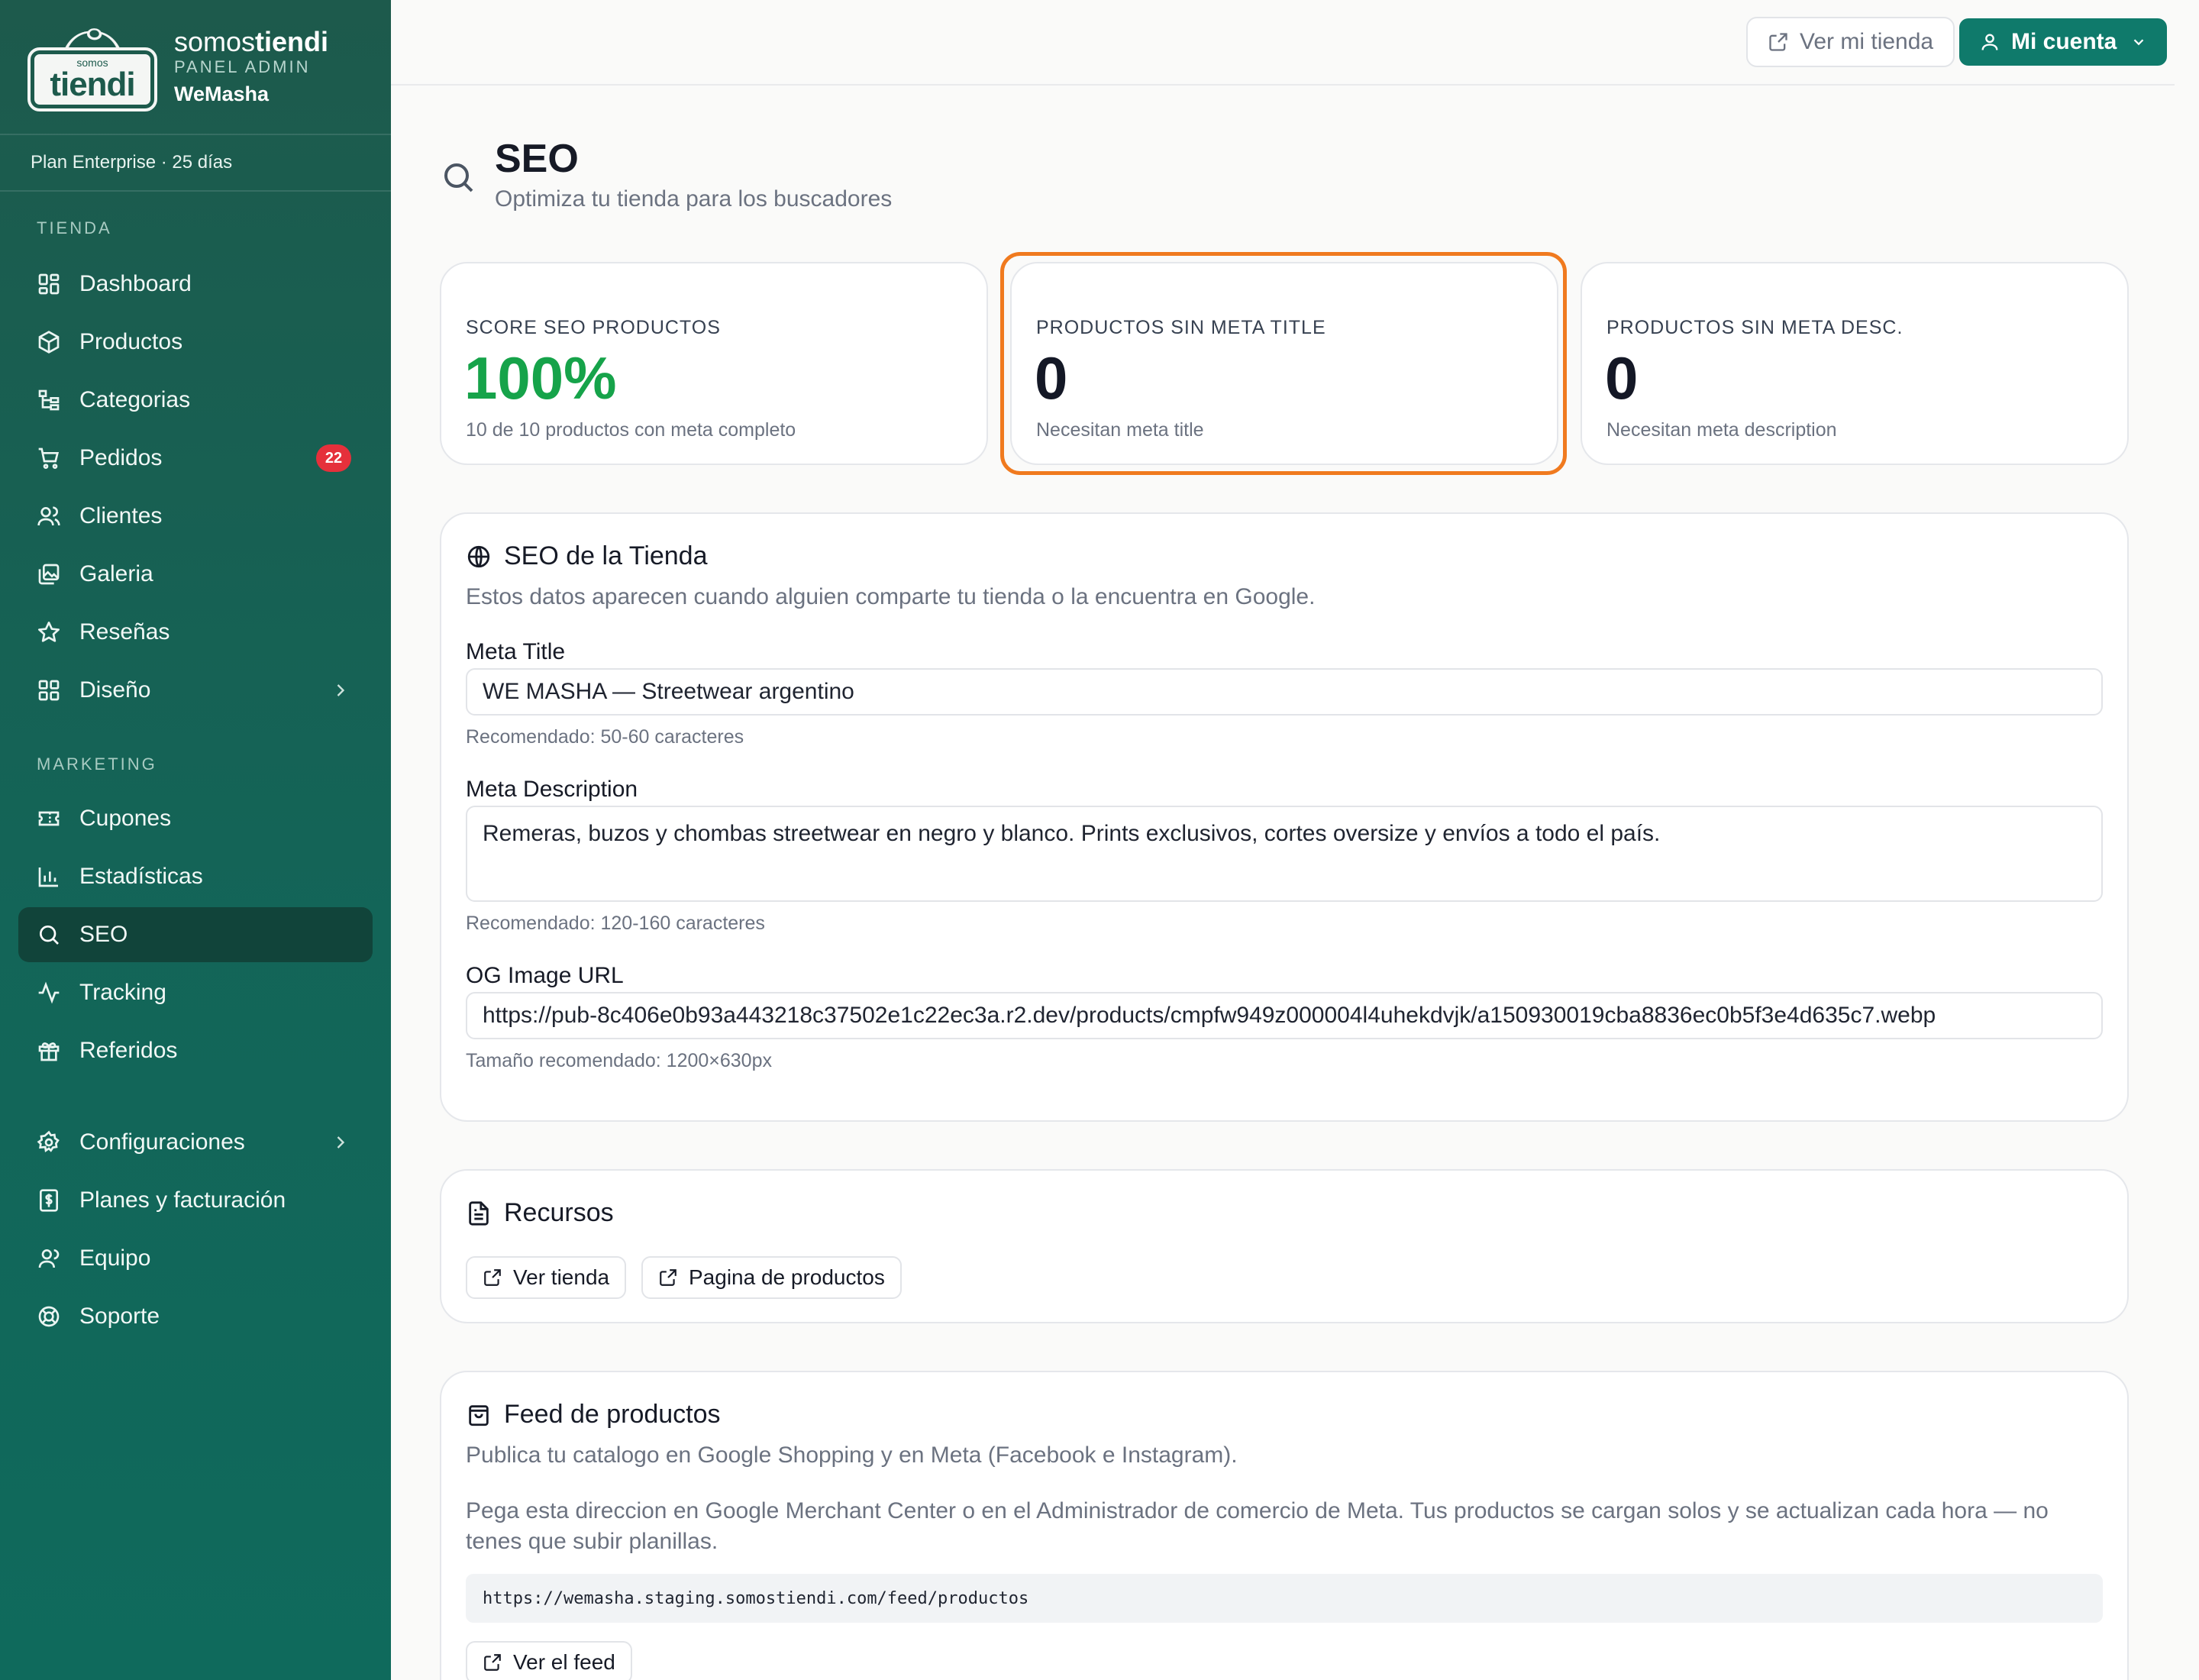 The width and height of the screenshot is (2199, 1680). I want to click on view-feed-button: Ver el feed, so click(549, 1661).